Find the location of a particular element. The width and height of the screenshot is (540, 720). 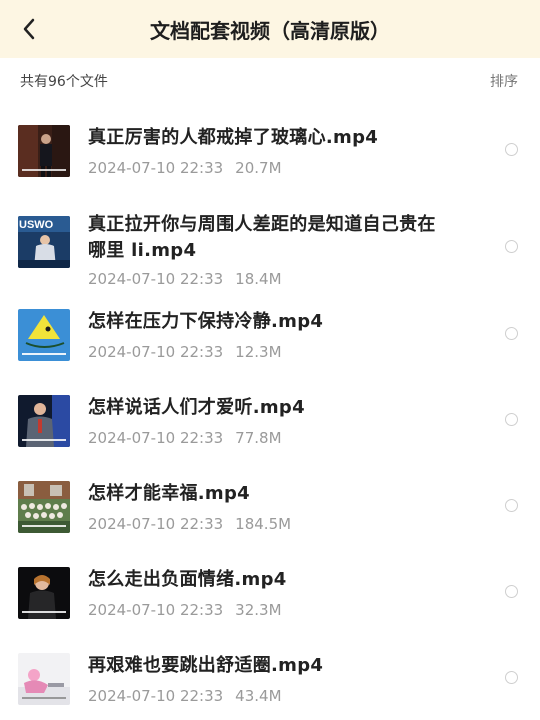

file-row: 怎么走出负面情绪.mp4 2024-07-10 22:33 32.3M is located at coordinates (270, 599).